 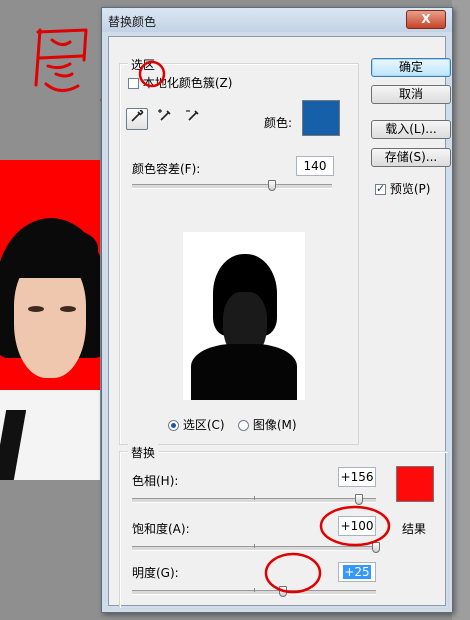 I want to click on eyedropper-minus-icon, so click(x=192, y=115).